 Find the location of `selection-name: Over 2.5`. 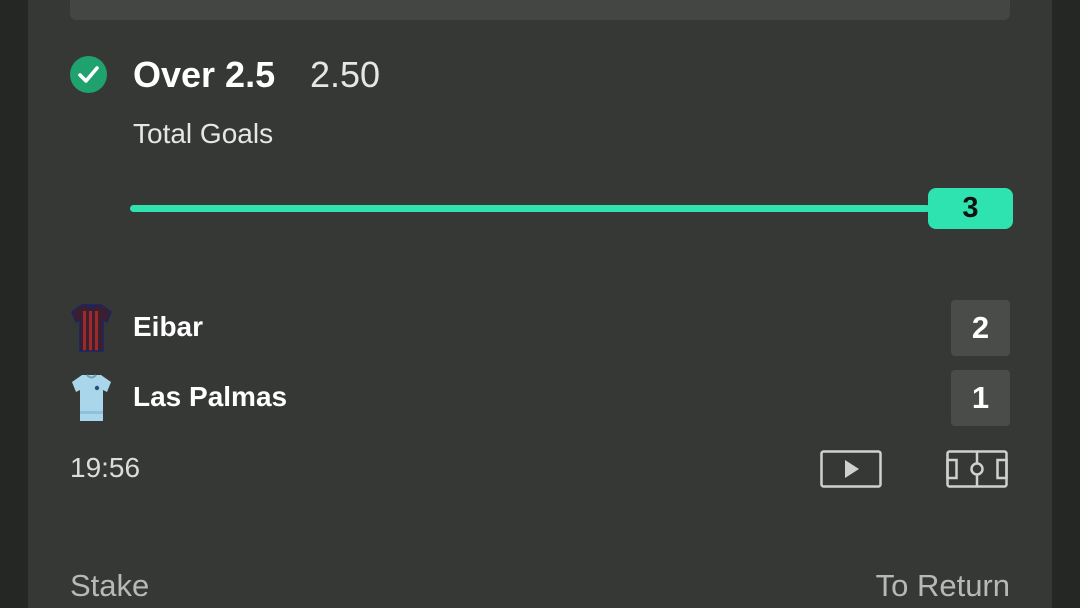

selection-name: Over 2.5 is located at coordinates (204, 74).